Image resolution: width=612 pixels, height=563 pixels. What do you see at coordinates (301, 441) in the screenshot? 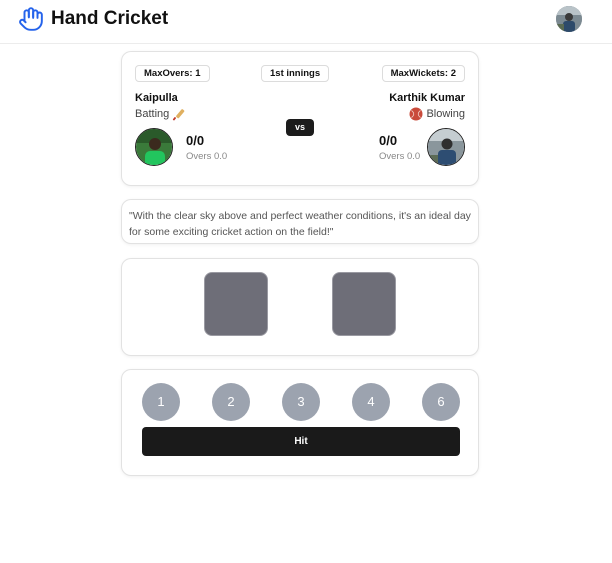
I see `hit-button: Hit` at bounding box center [301, 441].